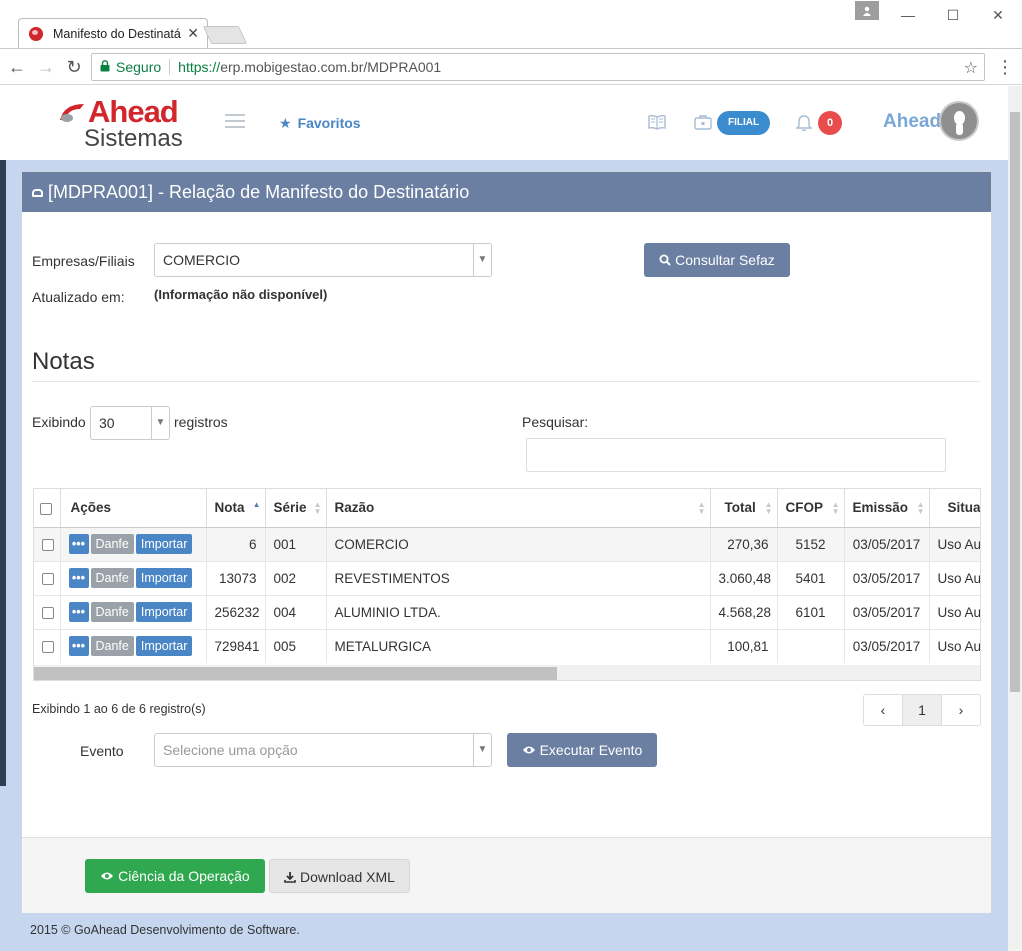 The height and width of the screenshot is (951, 1022). I want to click on col-razao: Razão ▲ ▼, so click(518, 508).